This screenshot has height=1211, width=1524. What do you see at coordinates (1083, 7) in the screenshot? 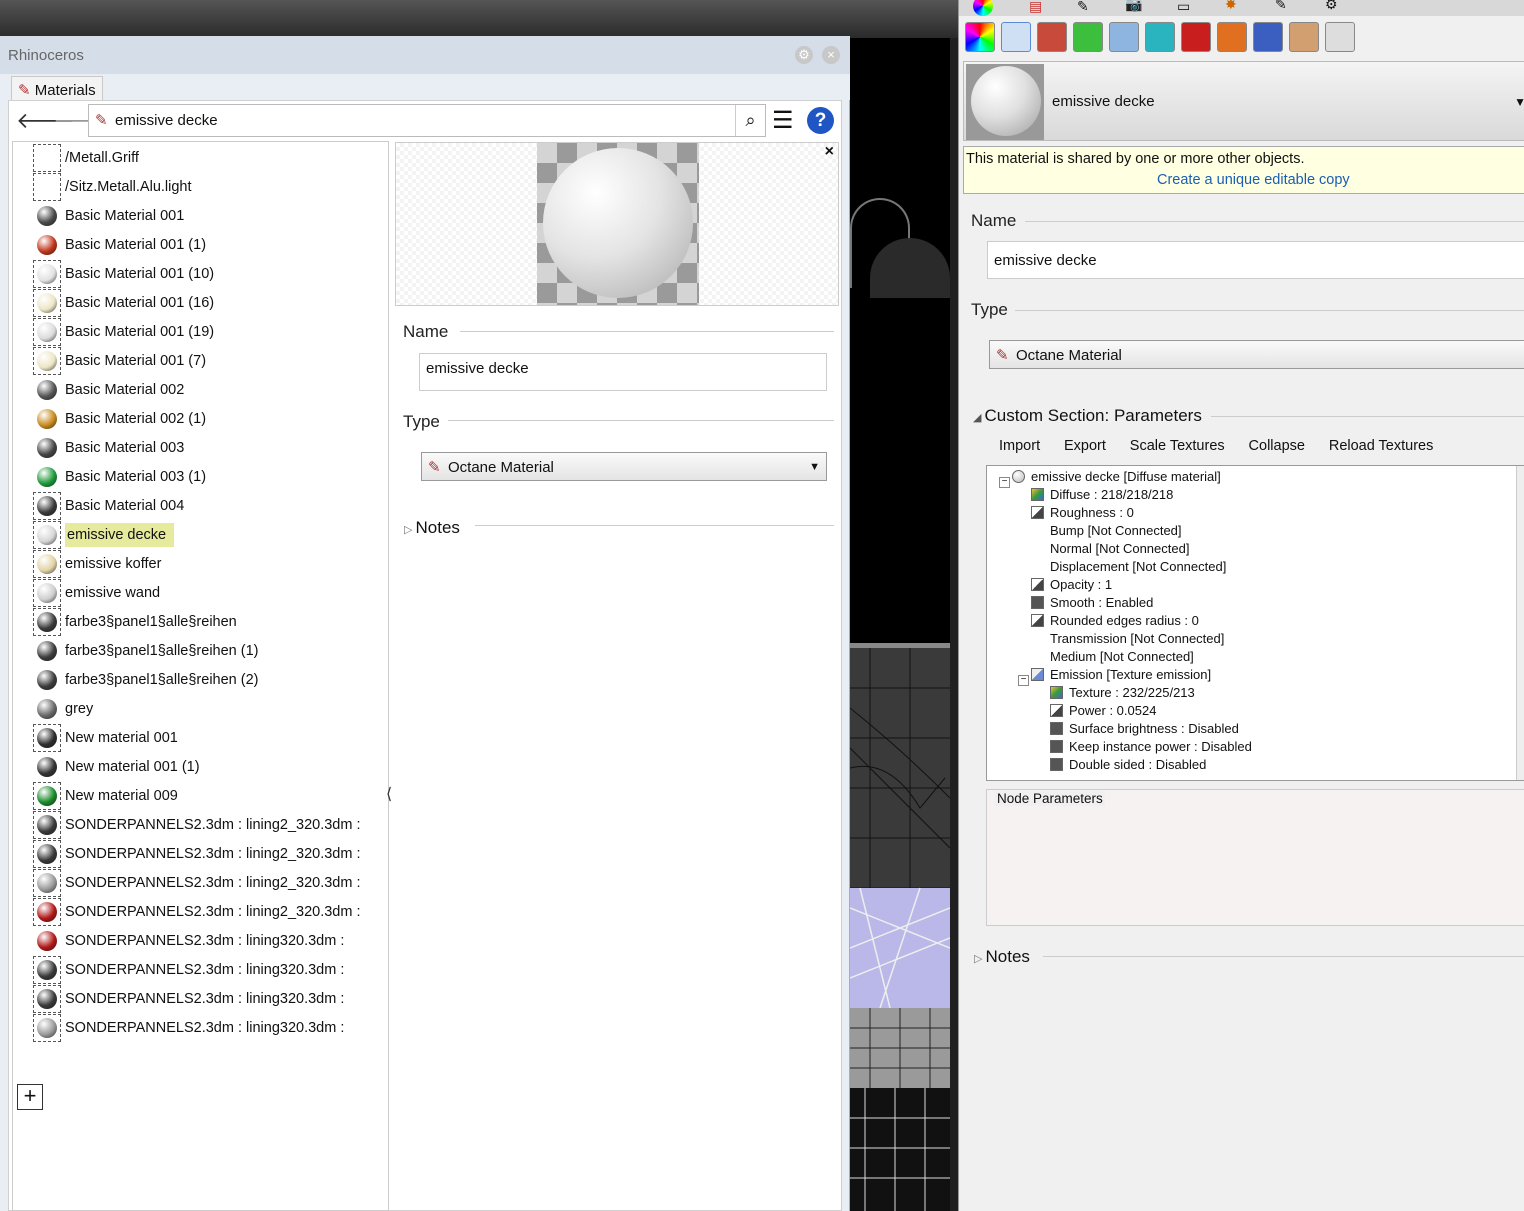
I see `object-tab-icon: ✎` at bounding box center [1083, 7].